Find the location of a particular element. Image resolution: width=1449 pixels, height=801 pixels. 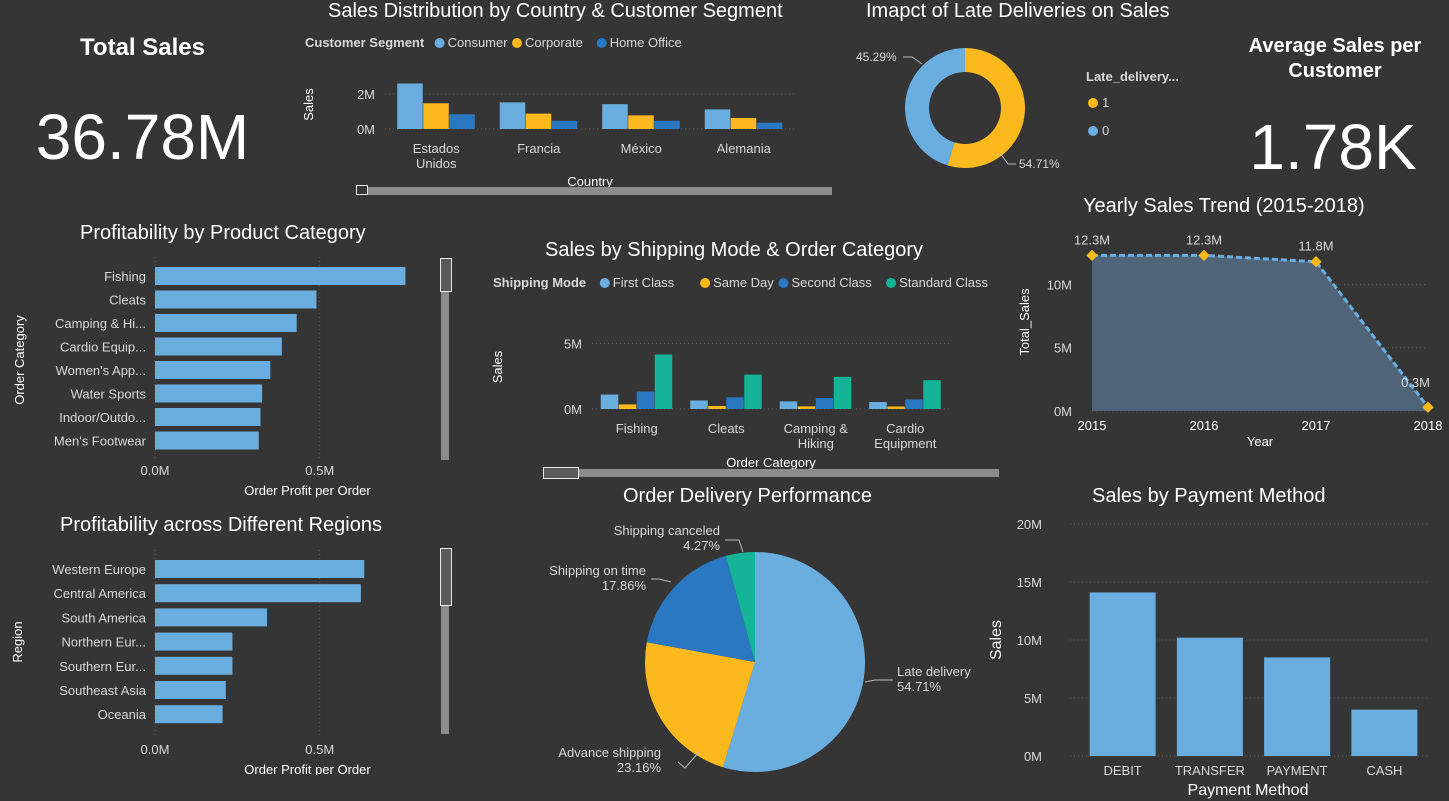

shipping-chart-scrollbar is located at coordinates (771, 473).